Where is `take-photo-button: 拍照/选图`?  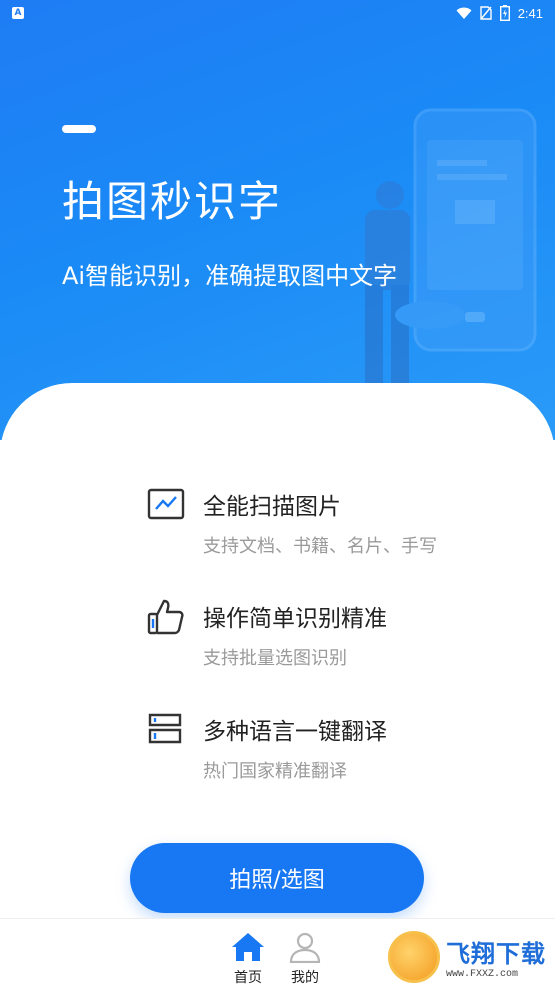
take-photo-button: 拍照/选图 is located at coordinates (277, 878).